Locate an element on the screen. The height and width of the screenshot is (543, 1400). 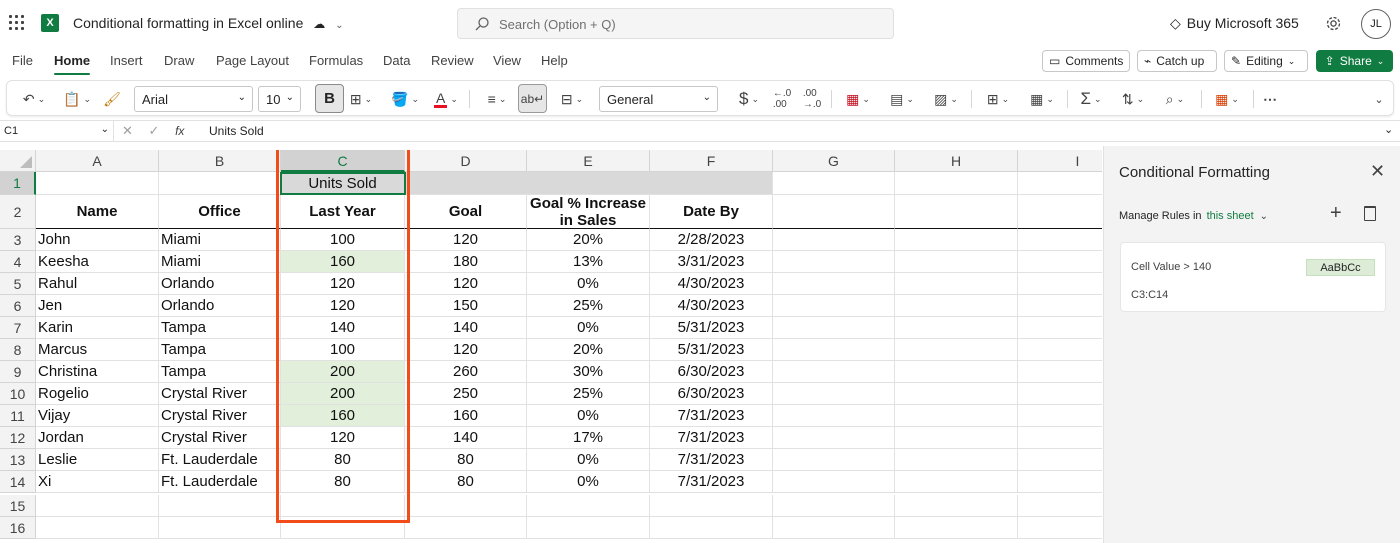
row-header-15: 15 is located at coordinates (18, 506).